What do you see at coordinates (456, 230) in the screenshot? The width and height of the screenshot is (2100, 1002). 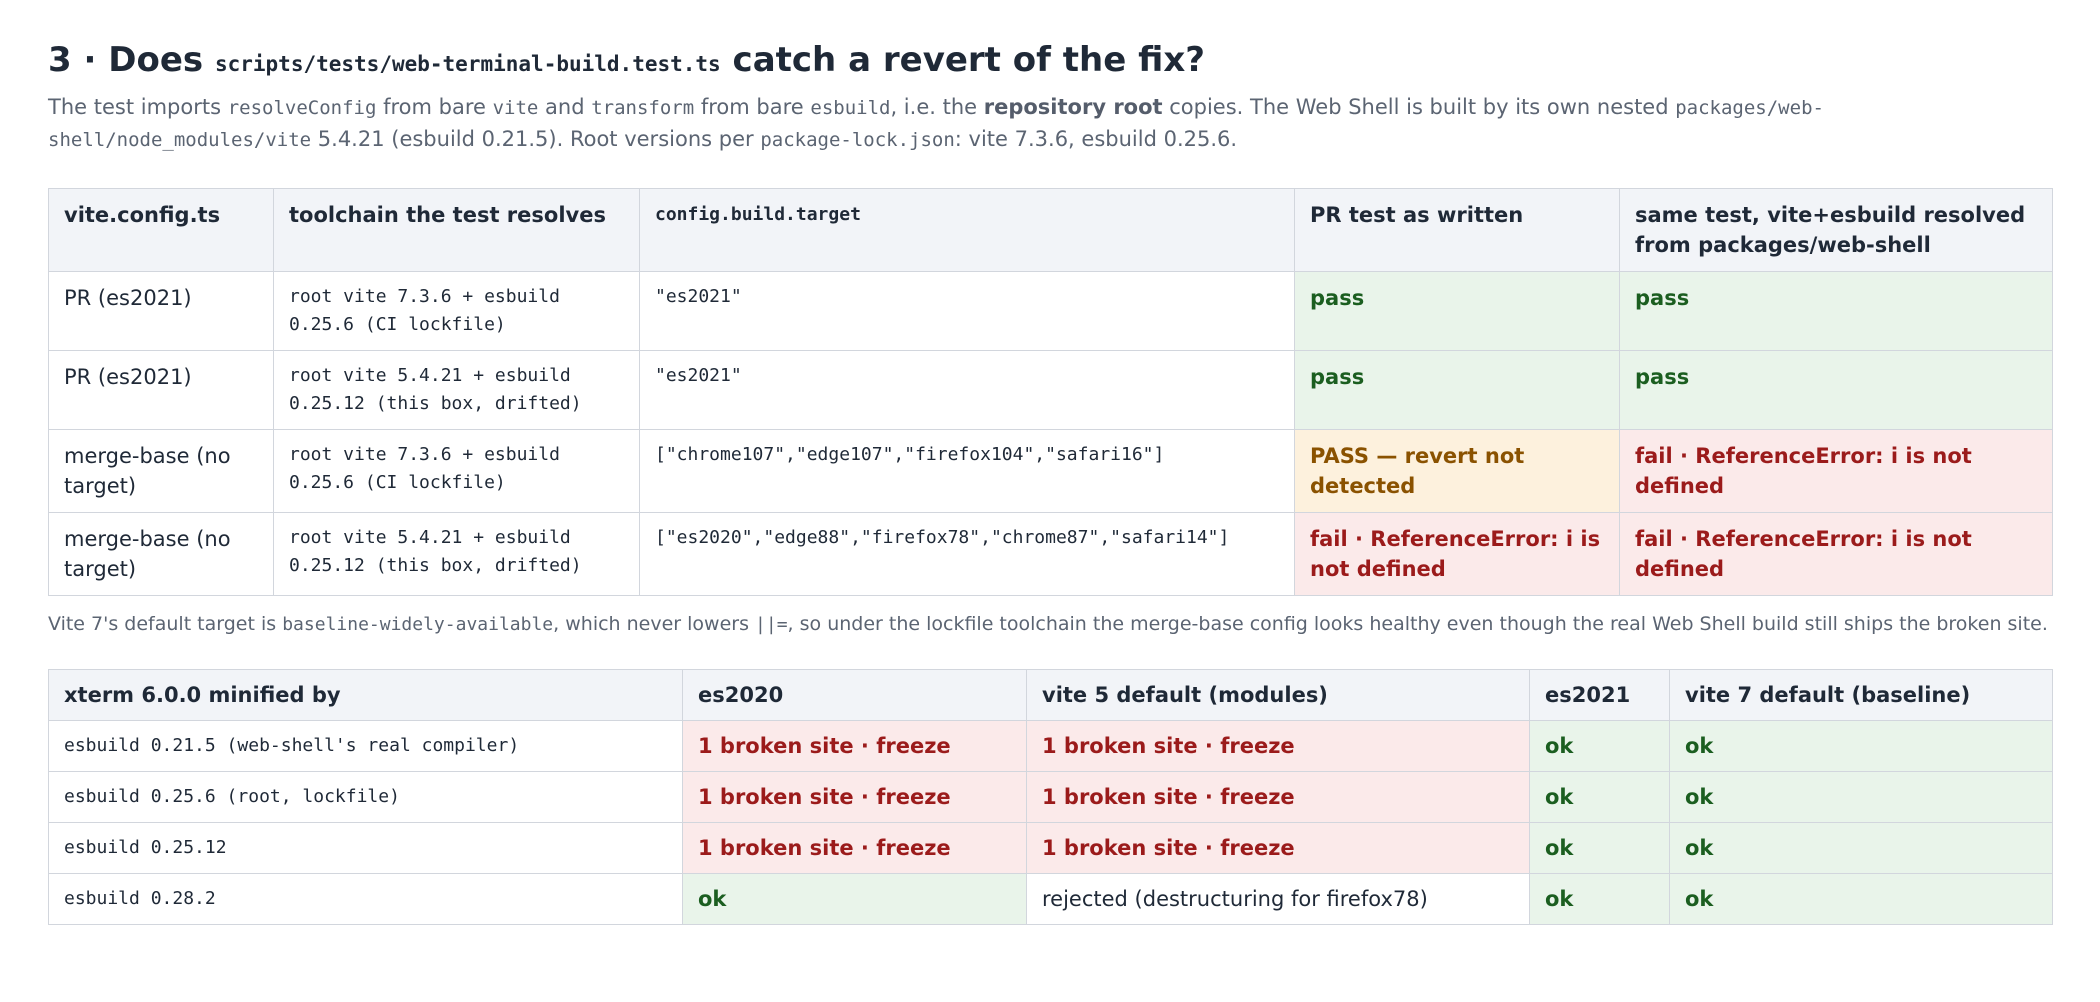 I see `column-header: toolchain the test resolves` at bounding box center [456, 230].